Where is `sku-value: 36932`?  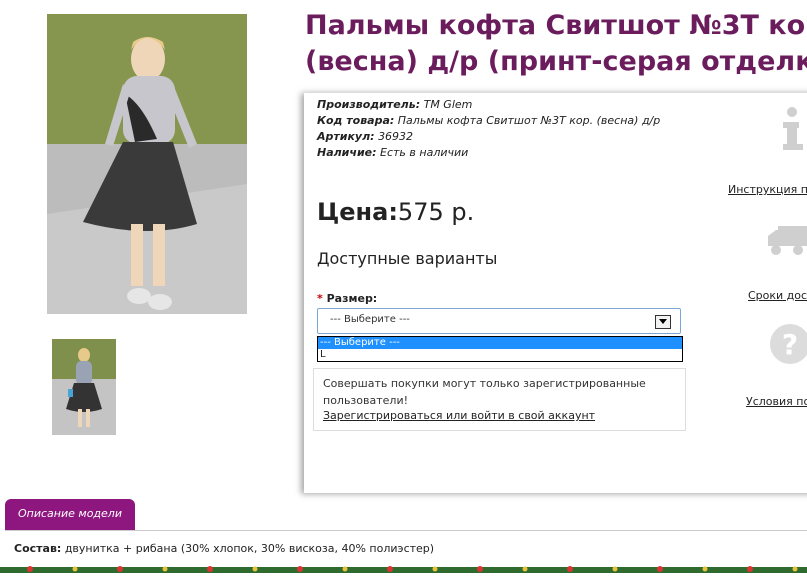 sku-value: 36932 is located at coordinates (396, 136).